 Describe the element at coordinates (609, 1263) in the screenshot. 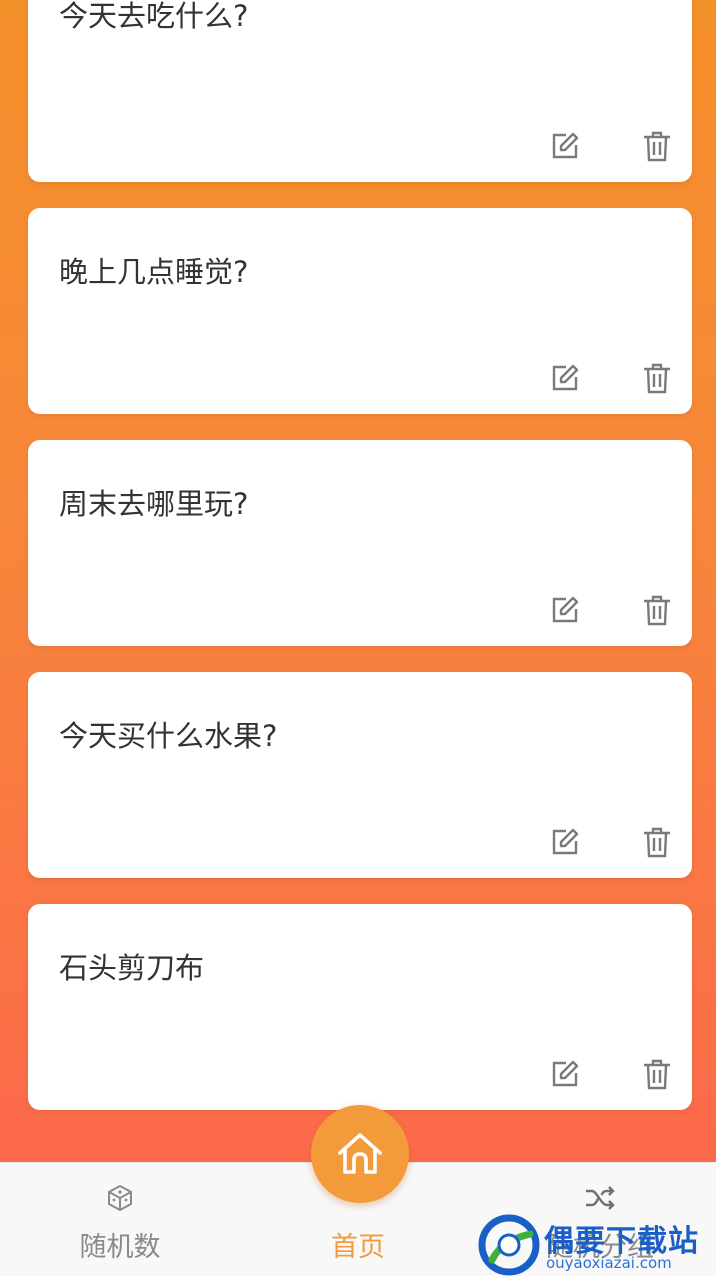

I see `watermark-url: ouyaoxiazai.com` at that location.